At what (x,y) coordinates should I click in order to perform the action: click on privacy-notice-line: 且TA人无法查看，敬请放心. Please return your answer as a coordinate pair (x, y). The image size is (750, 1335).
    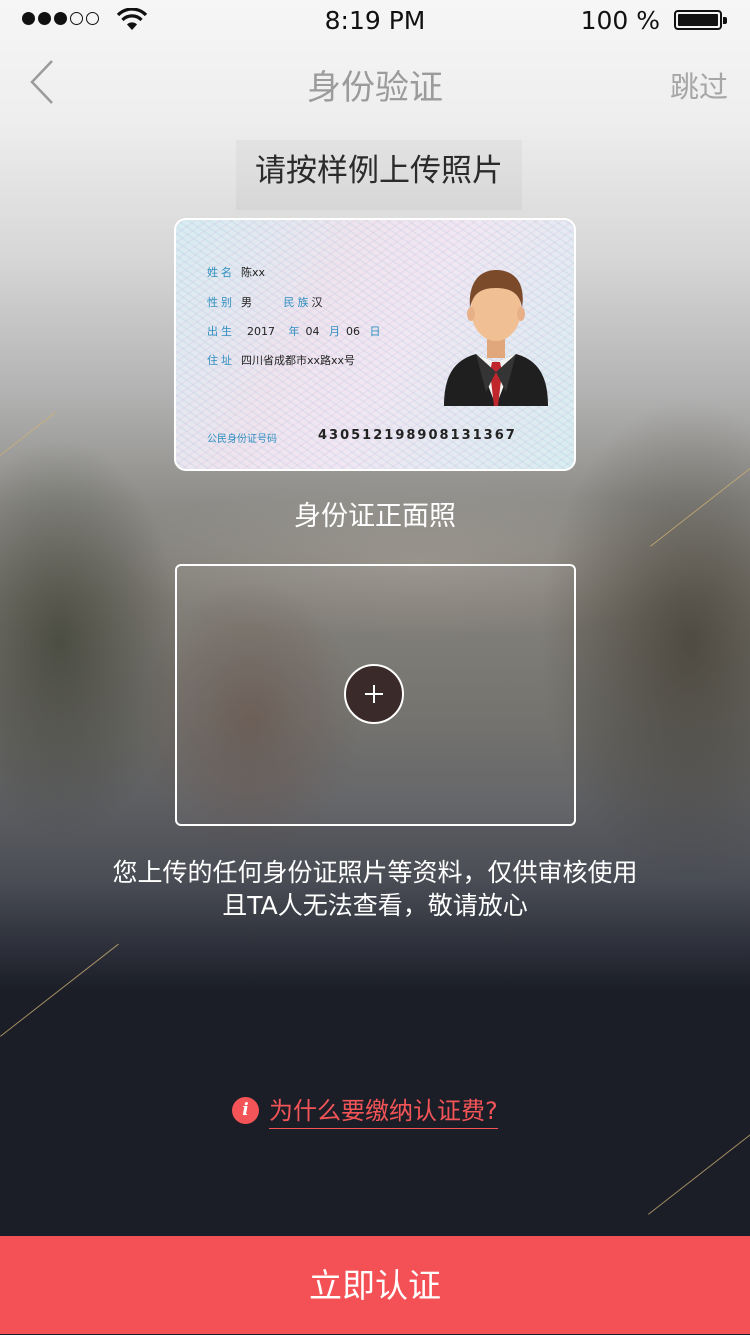
    Looking at the image, I should click on (375, 905).